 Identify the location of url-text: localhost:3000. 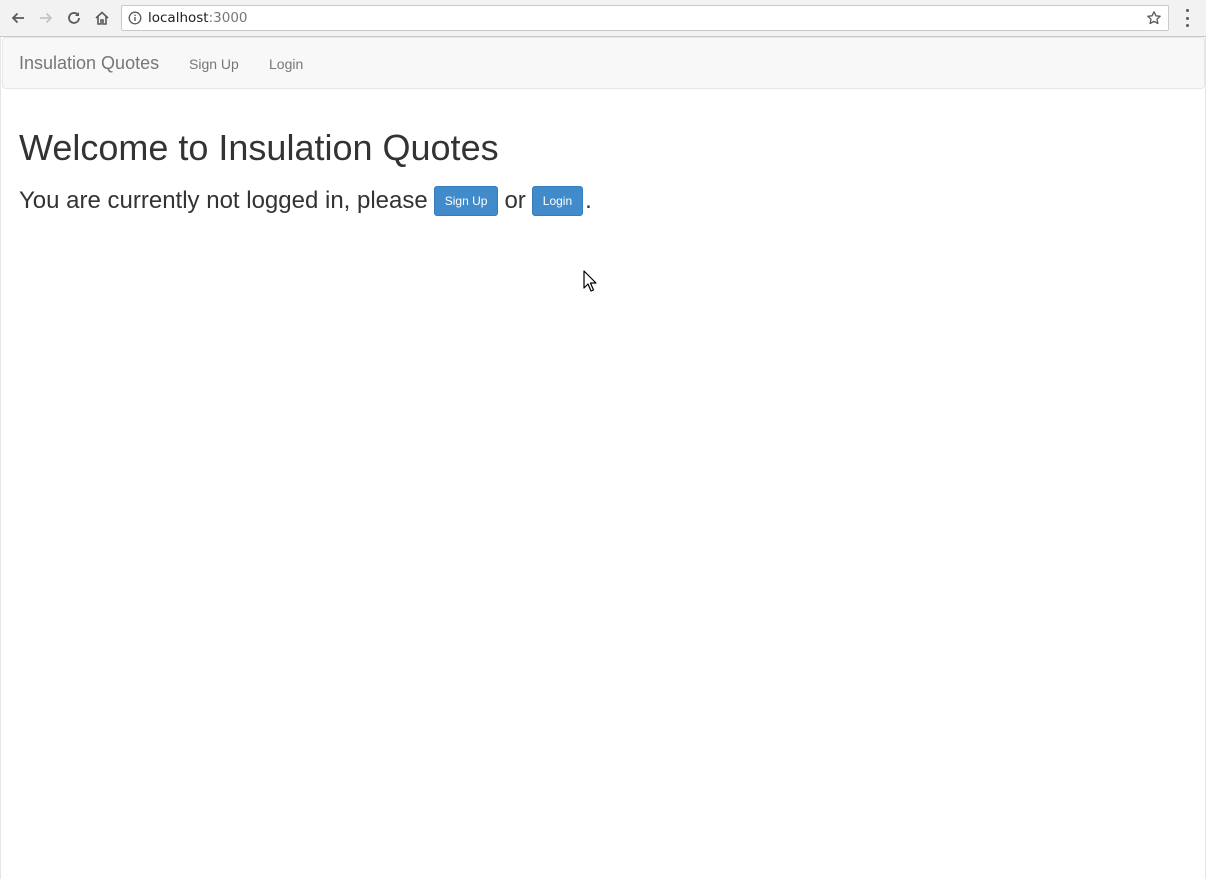
(198, 18).